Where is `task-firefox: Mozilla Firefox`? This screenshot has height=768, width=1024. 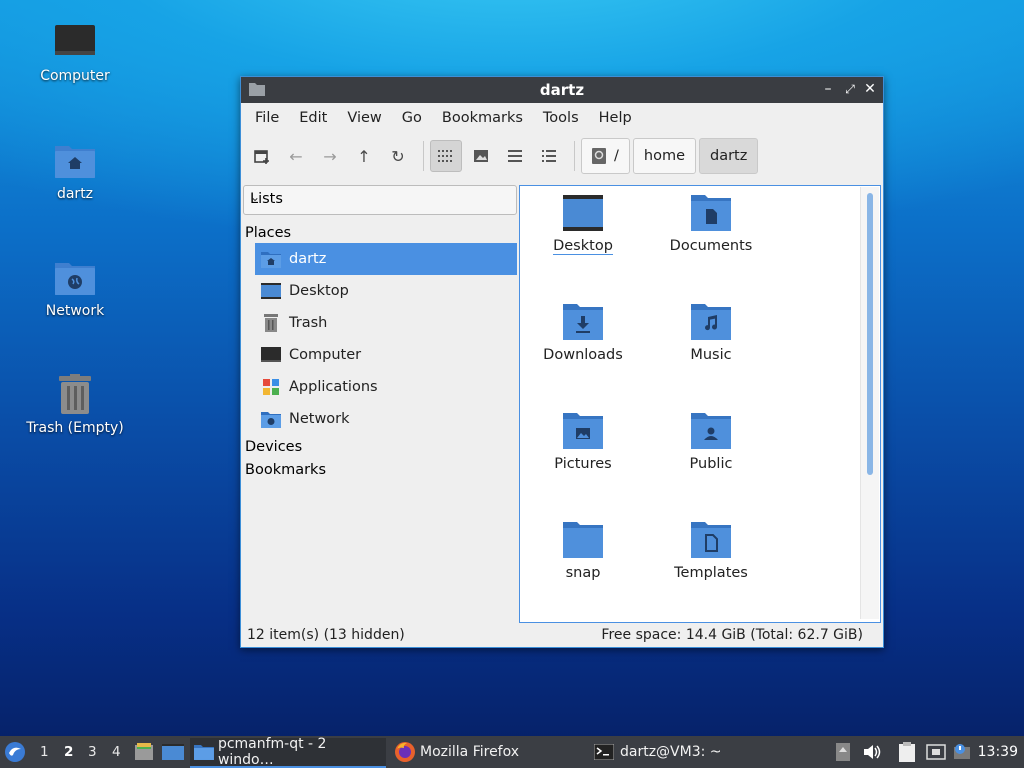 task-firefox: Mozilla Firefox is located at coordinates (487, 752).